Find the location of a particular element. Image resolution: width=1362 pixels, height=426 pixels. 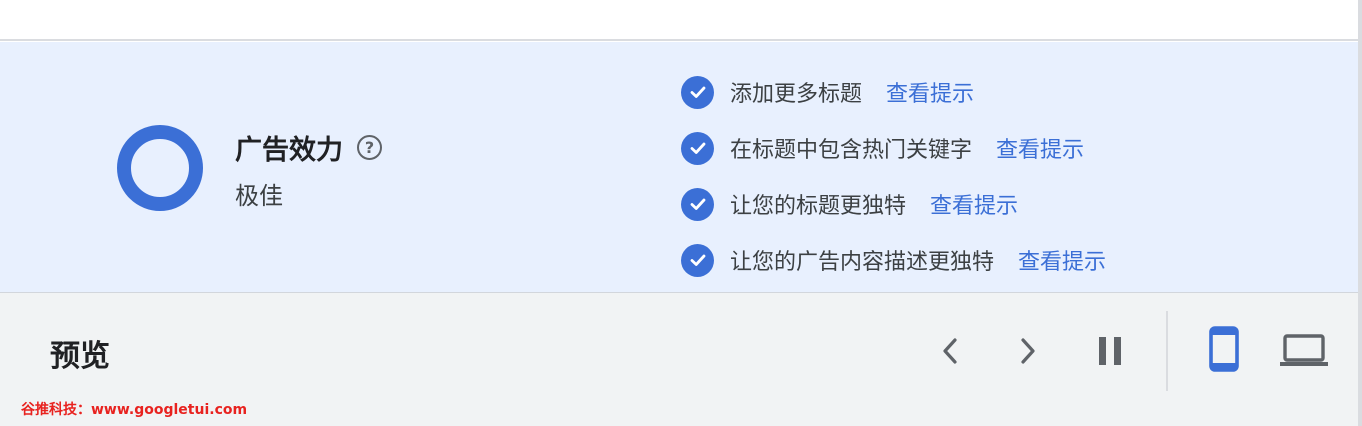

mobile-device-icon is located at coordinates (1224, 349).